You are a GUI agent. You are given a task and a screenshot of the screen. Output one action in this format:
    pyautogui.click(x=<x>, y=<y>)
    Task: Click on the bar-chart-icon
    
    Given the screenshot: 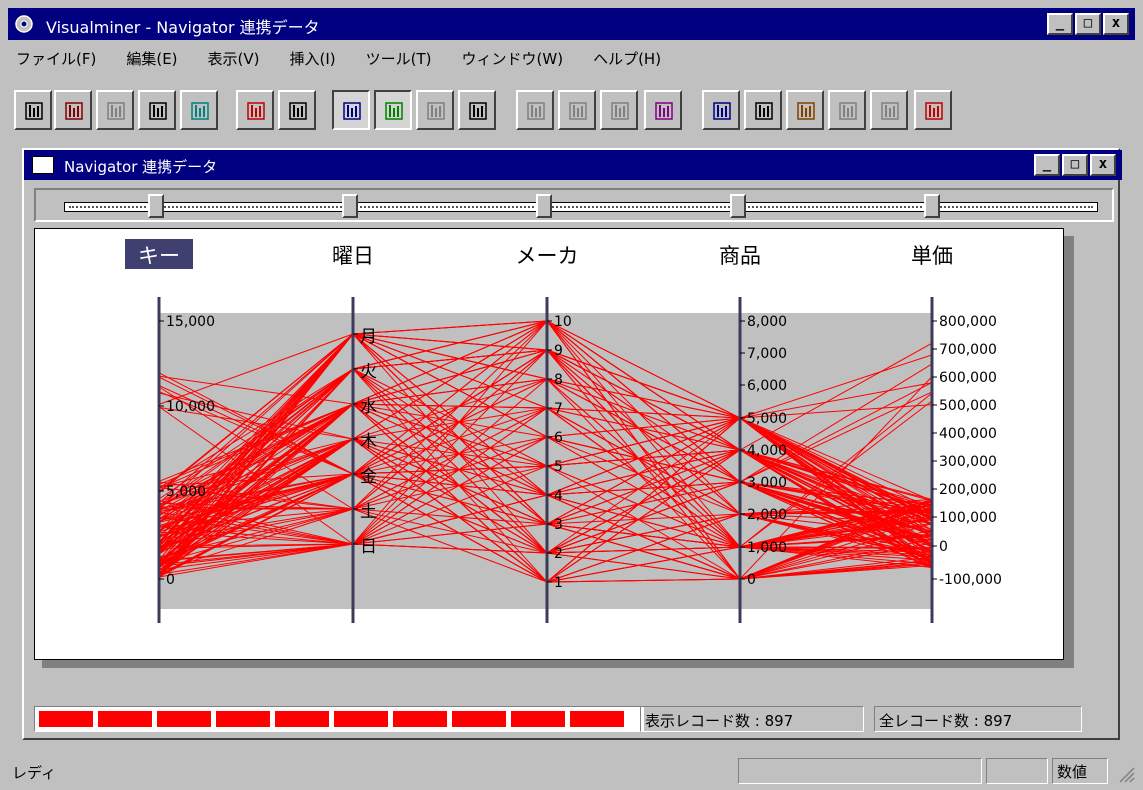 What is the action you would take?
    pyautogui.click(x=256, y=111)
    